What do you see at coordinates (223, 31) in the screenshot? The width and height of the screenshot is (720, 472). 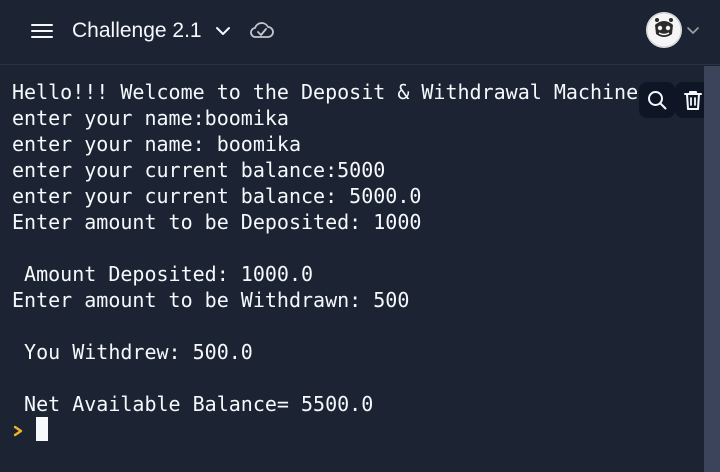 I see `chevron-down-icon` at bounding box center [223, 31].